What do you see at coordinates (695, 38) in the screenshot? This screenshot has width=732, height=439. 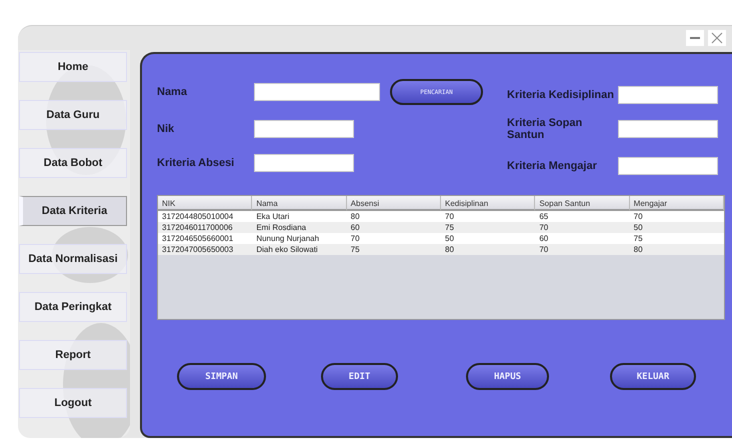 I see `minimize-icon` at bounding box center [695, 38].